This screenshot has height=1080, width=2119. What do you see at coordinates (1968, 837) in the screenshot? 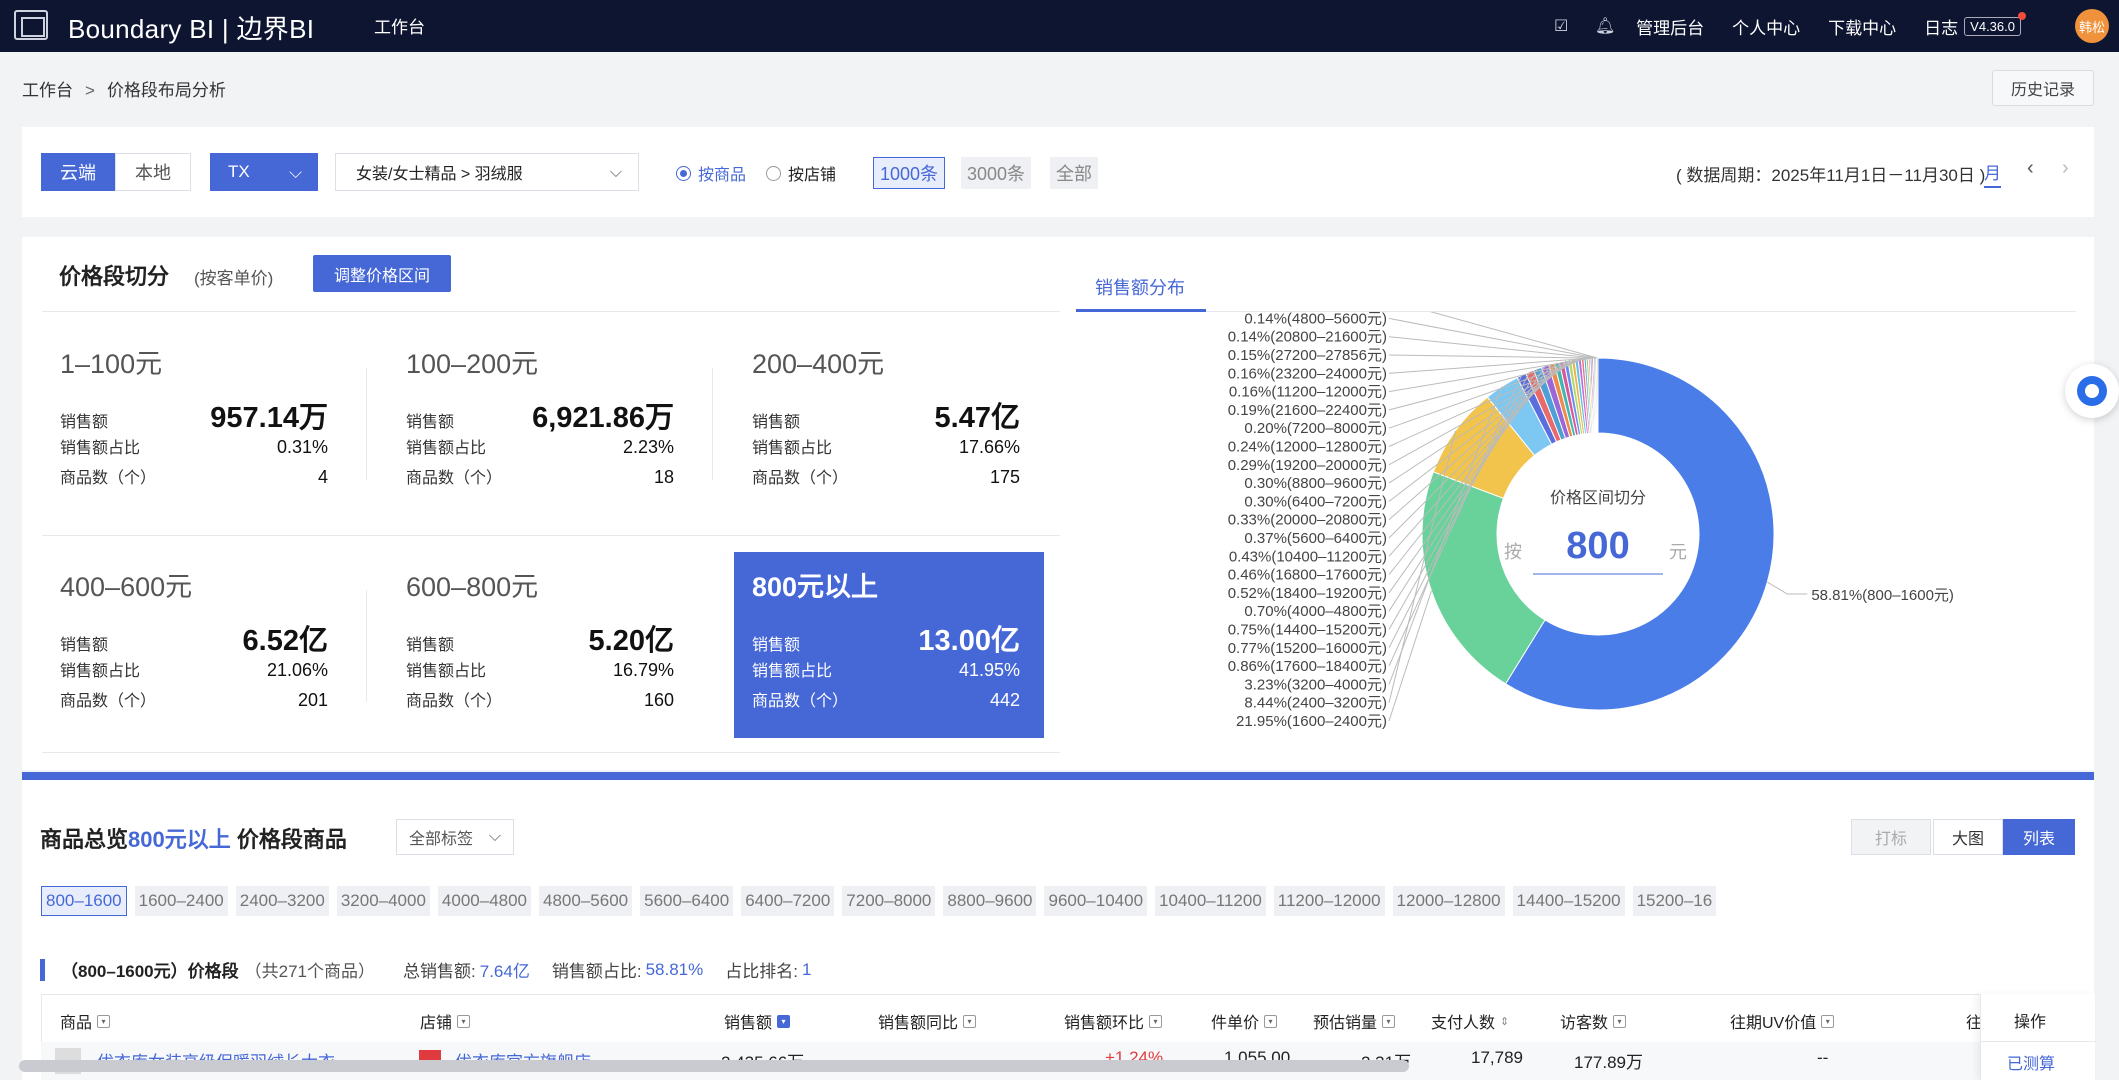
I see `big-image-view-button: 大图` at bounding box center [1968, 837].